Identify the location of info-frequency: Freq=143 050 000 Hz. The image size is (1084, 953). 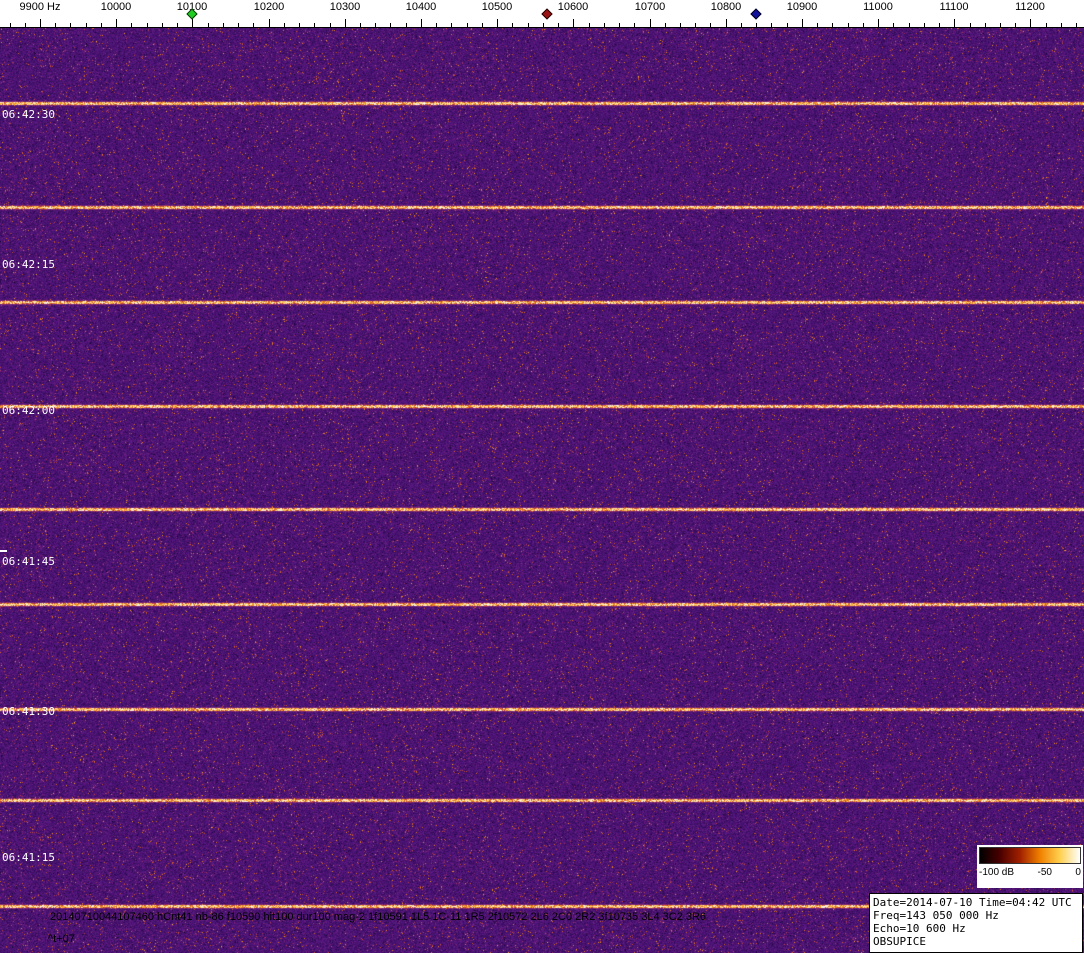
(936, 915).